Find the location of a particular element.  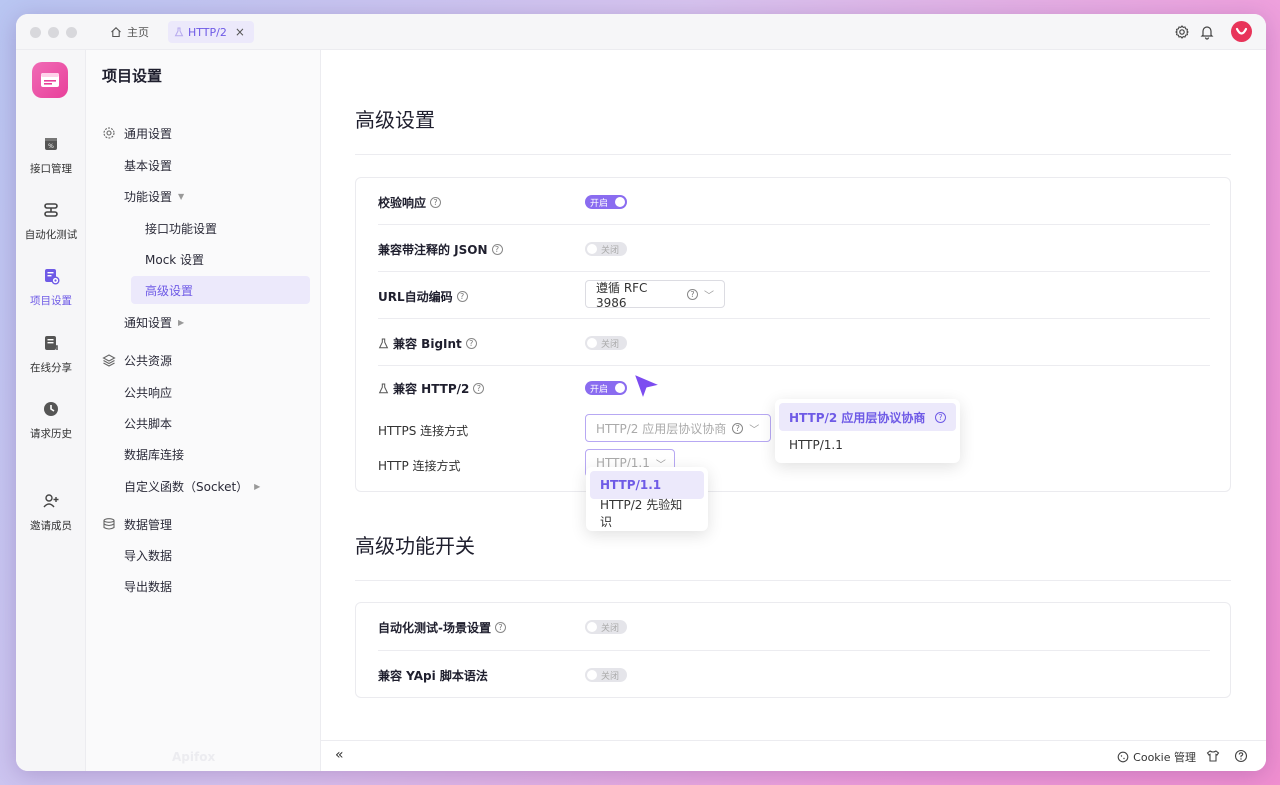

http-conn-dropdown: HTTP/1.1 HTTP/2 先验知识 is located at coordinates (647, 499).